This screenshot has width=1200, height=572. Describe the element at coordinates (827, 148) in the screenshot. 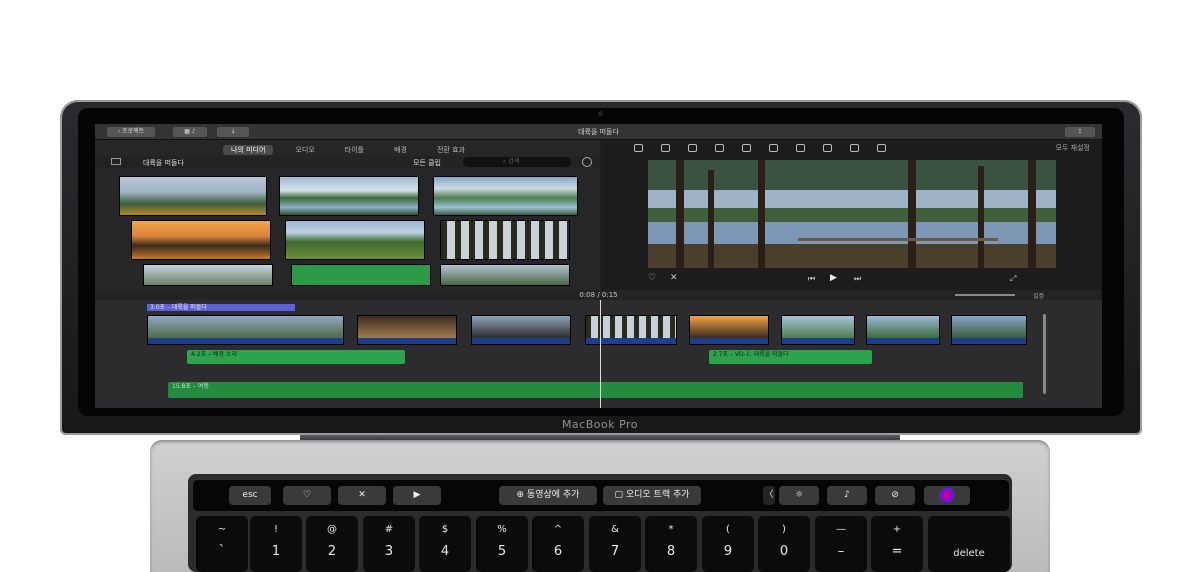

I see `speed-icon` at that location.